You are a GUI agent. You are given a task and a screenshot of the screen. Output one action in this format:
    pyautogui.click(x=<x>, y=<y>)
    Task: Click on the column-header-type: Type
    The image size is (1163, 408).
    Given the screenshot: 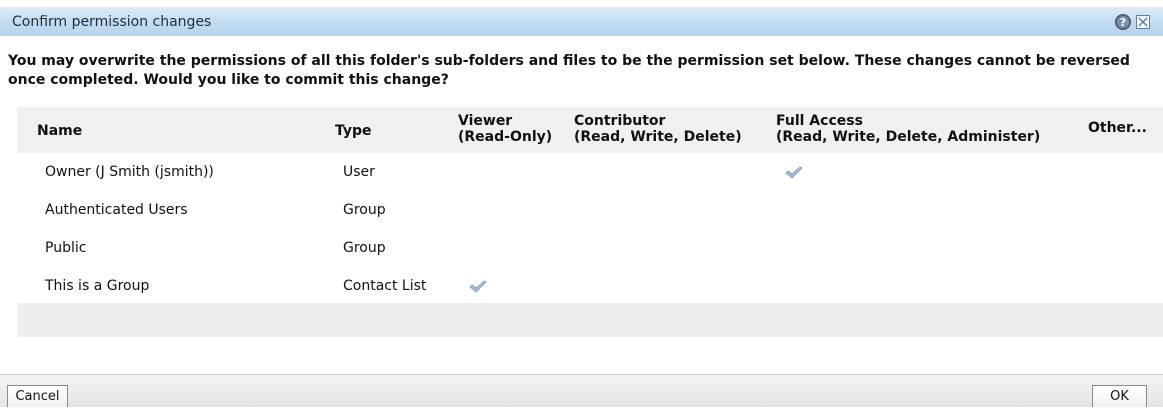 What is the action you would take?
    pyautogui.click(x=353, y=131)
    